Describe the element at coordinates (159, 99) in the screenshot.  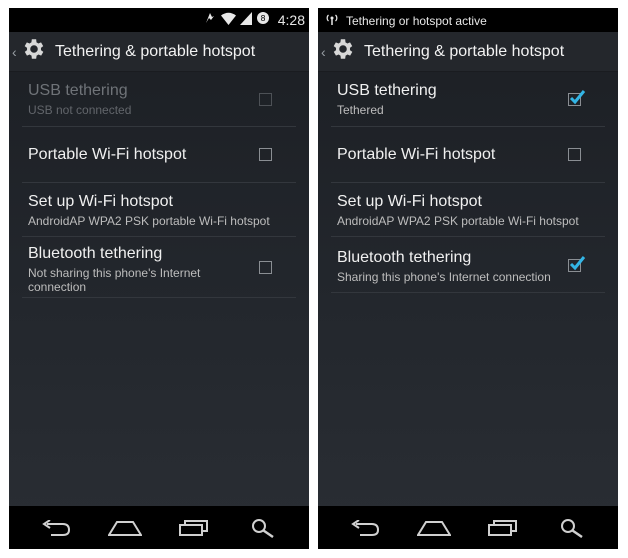
I see `list-item-usb-tethering: USB tethering USB not connected` at that location.